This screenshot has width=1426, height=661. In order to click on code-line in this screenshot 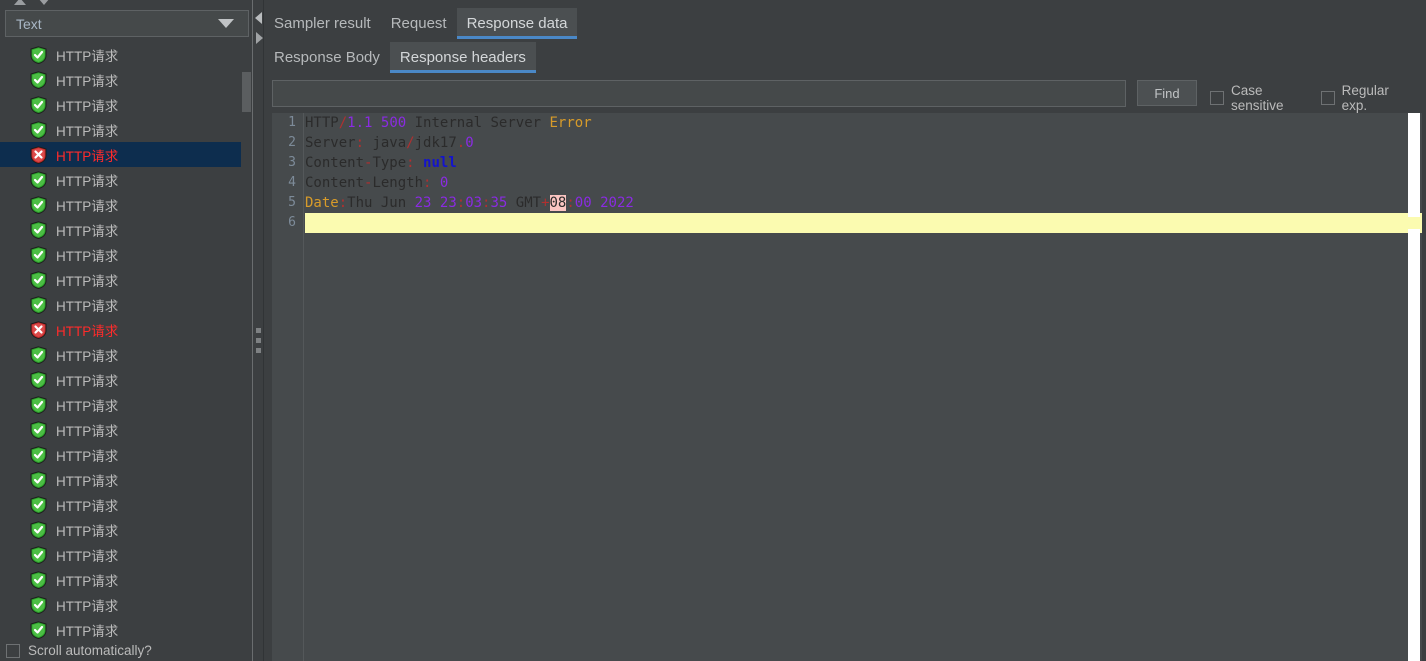, I will do `click(863, 223)`.